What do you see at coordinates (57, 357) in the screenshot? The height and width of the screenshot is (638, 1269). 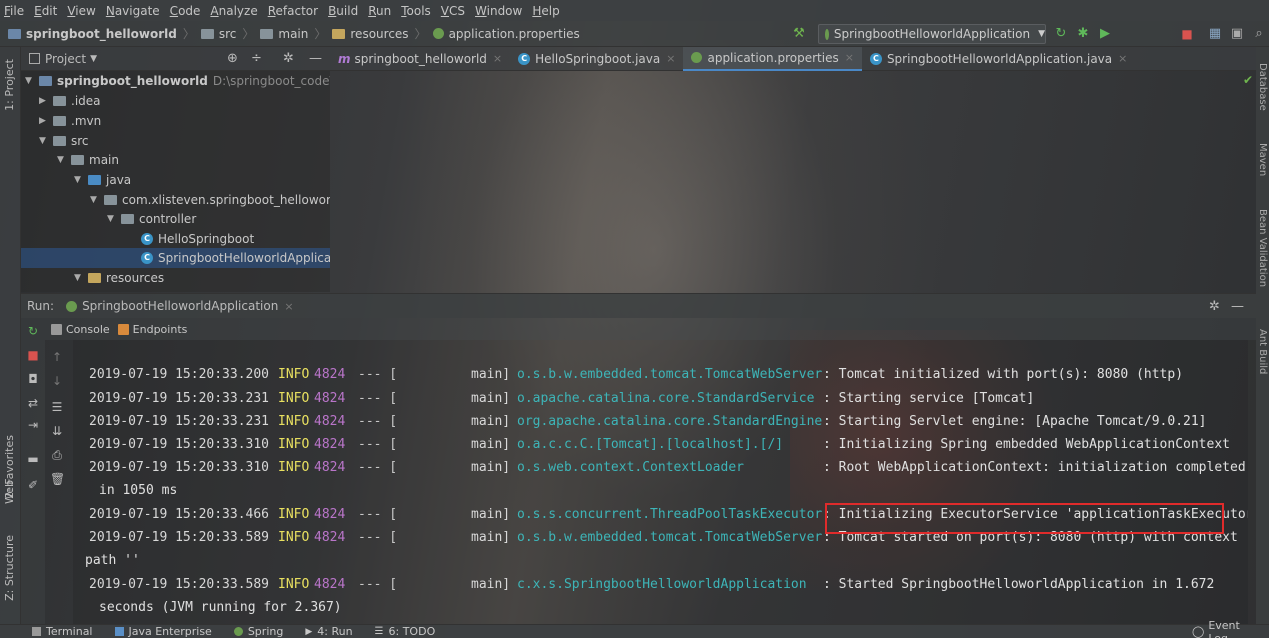 I see `up-arrow-icon: ↑` at bounding box center [57, 357].